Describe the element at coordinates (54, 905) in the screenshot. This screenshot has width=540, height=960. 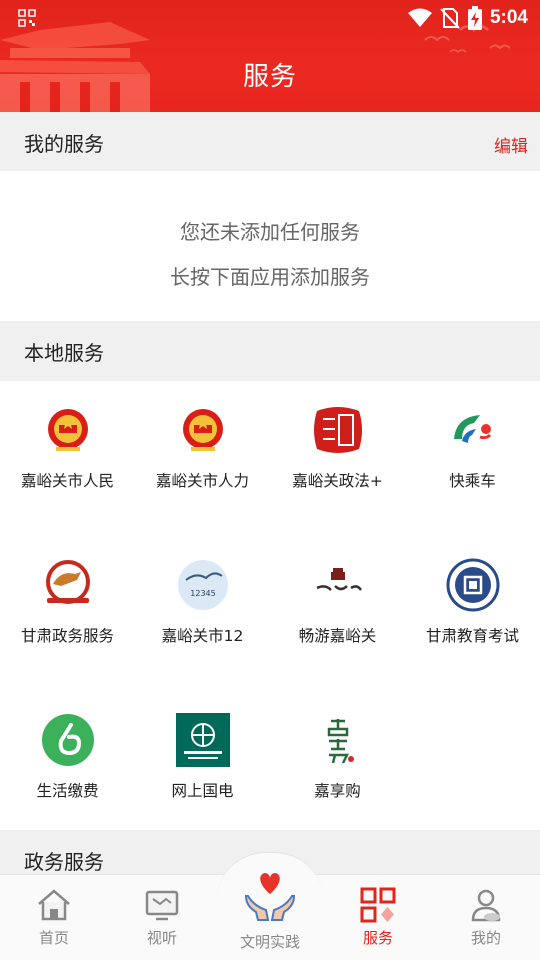
I see `home-icon` at that location.